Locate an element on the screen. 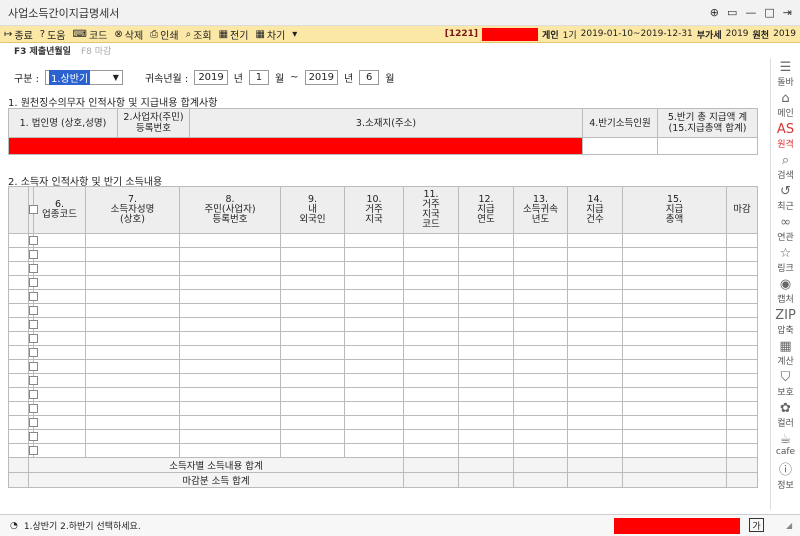  window-control-1: ▭ is located at coordinates (732, 12).